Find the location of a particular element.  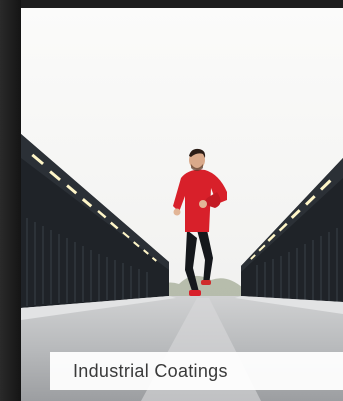

caption-text: Industrial Coatings is located at coordinates (150, 370).